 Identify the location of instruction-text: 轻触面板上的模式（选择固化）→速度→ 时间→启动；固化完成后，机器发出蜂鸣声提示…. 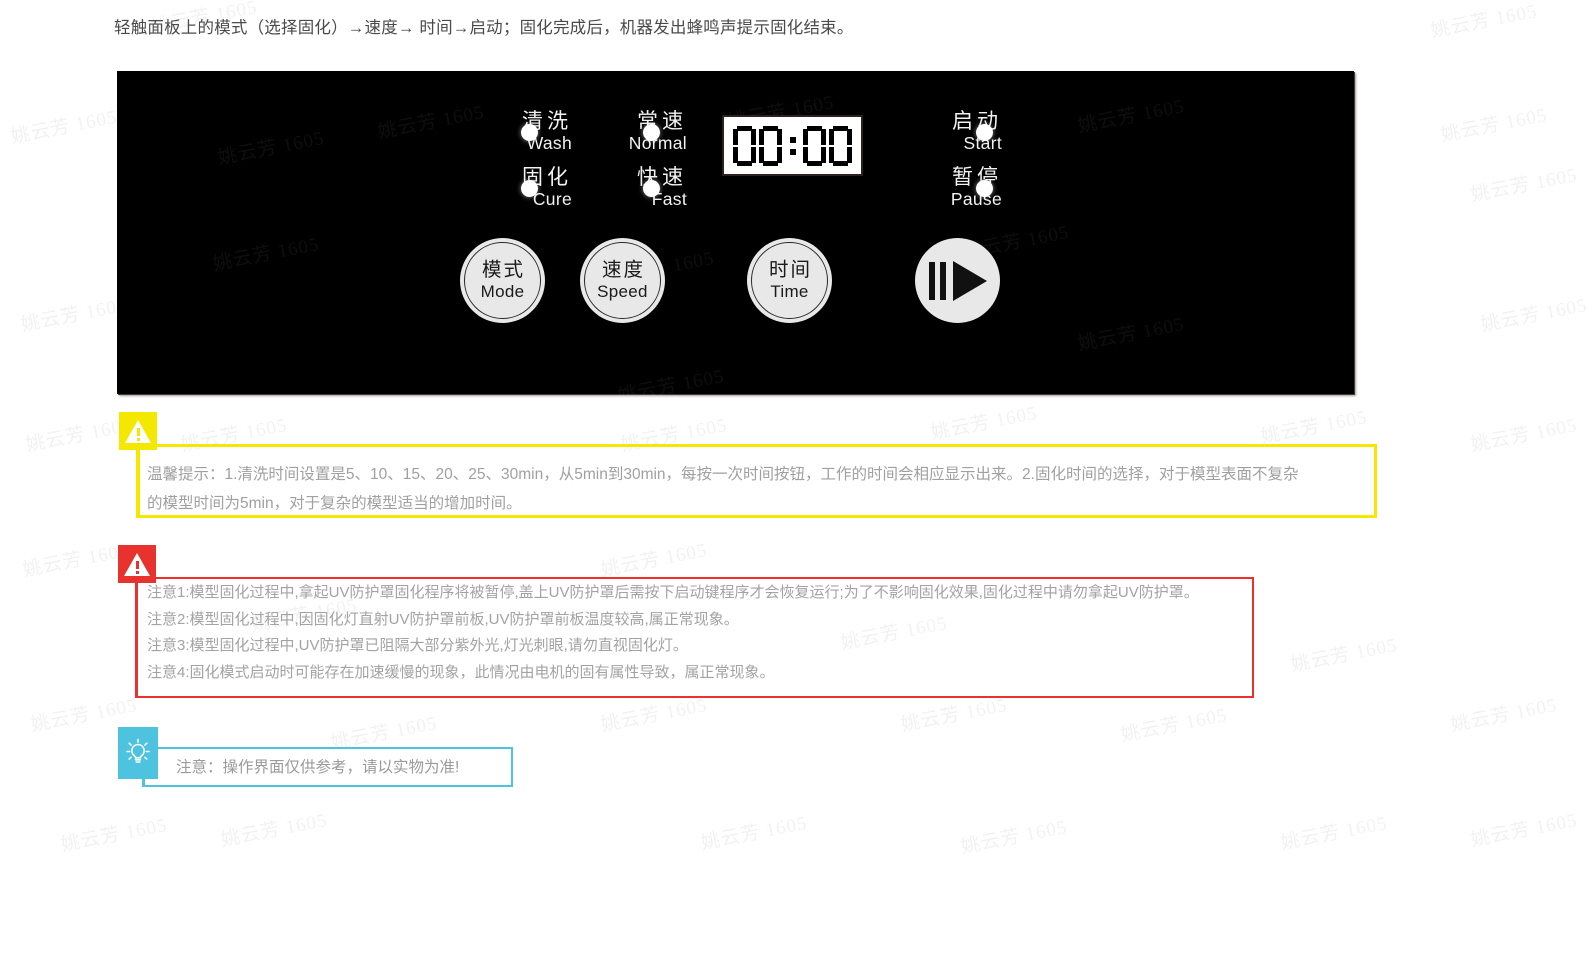
(484, 28).